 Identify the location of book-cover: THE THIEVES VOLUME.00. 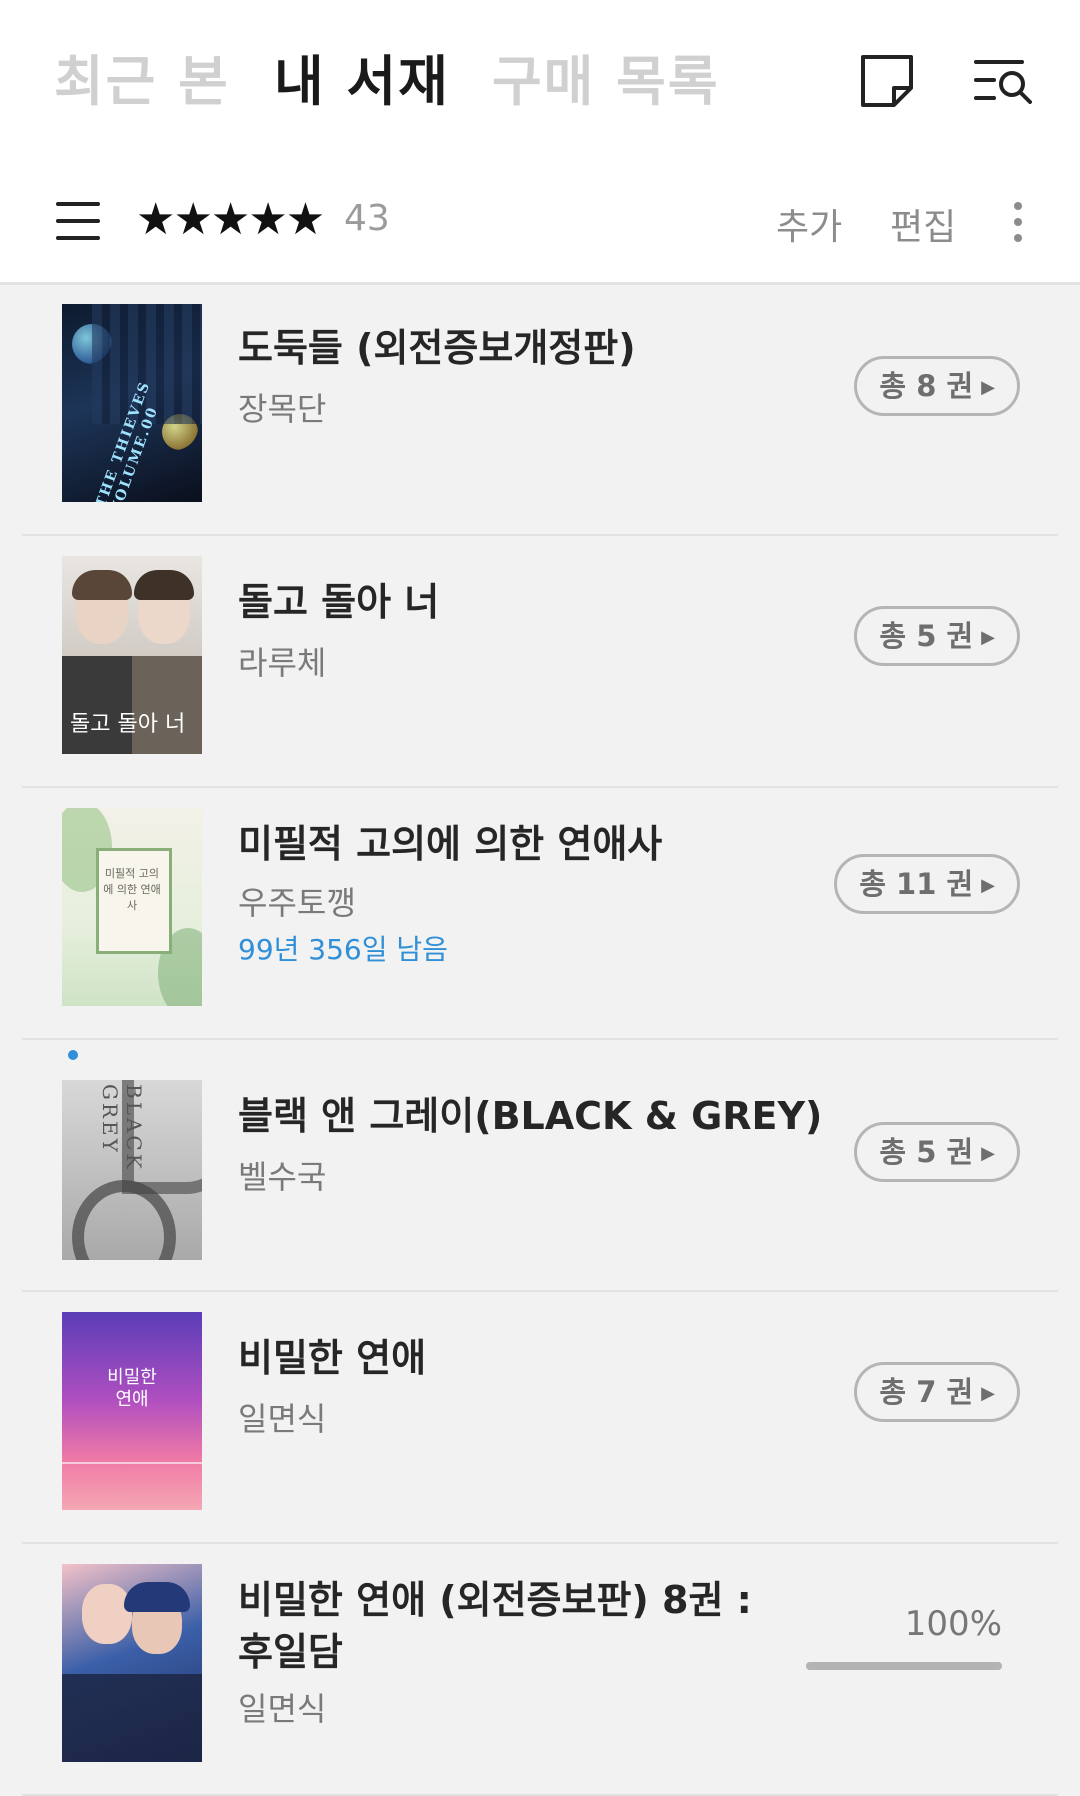
(132, 403).